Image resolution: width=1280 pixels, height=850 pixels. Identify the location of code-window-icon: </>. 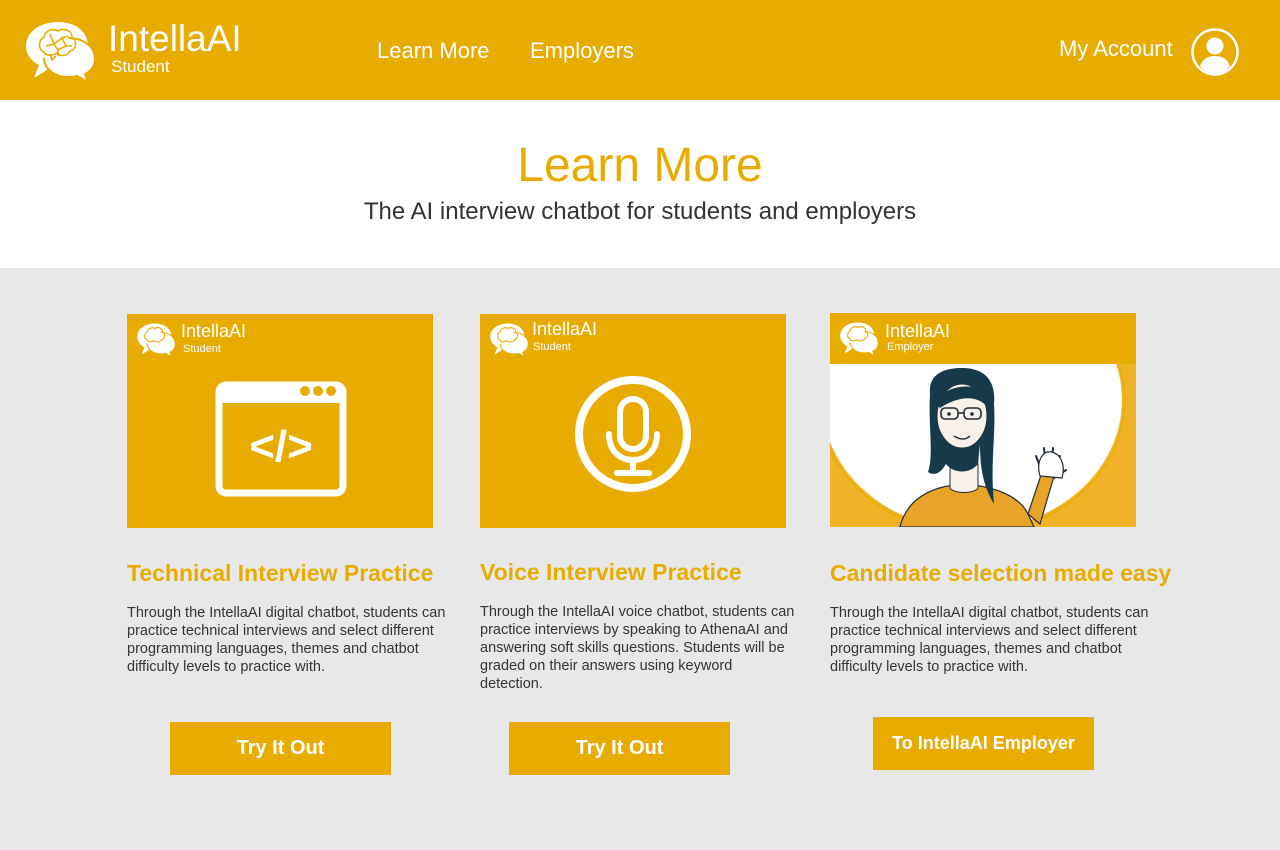
(281, 439).